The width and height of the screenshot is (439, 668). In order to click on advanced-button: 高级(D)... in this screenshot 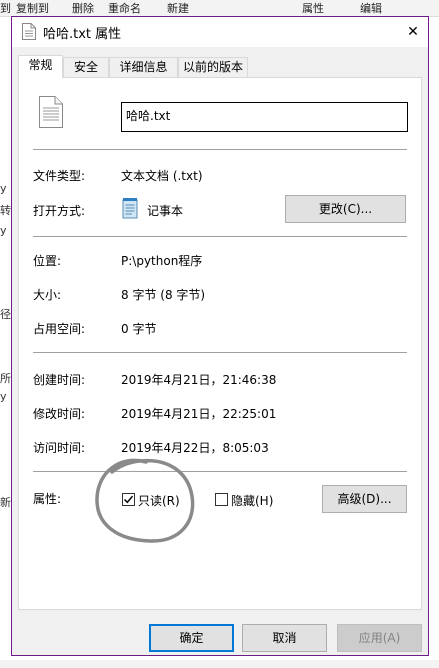, I will do `click(364, 499)`.